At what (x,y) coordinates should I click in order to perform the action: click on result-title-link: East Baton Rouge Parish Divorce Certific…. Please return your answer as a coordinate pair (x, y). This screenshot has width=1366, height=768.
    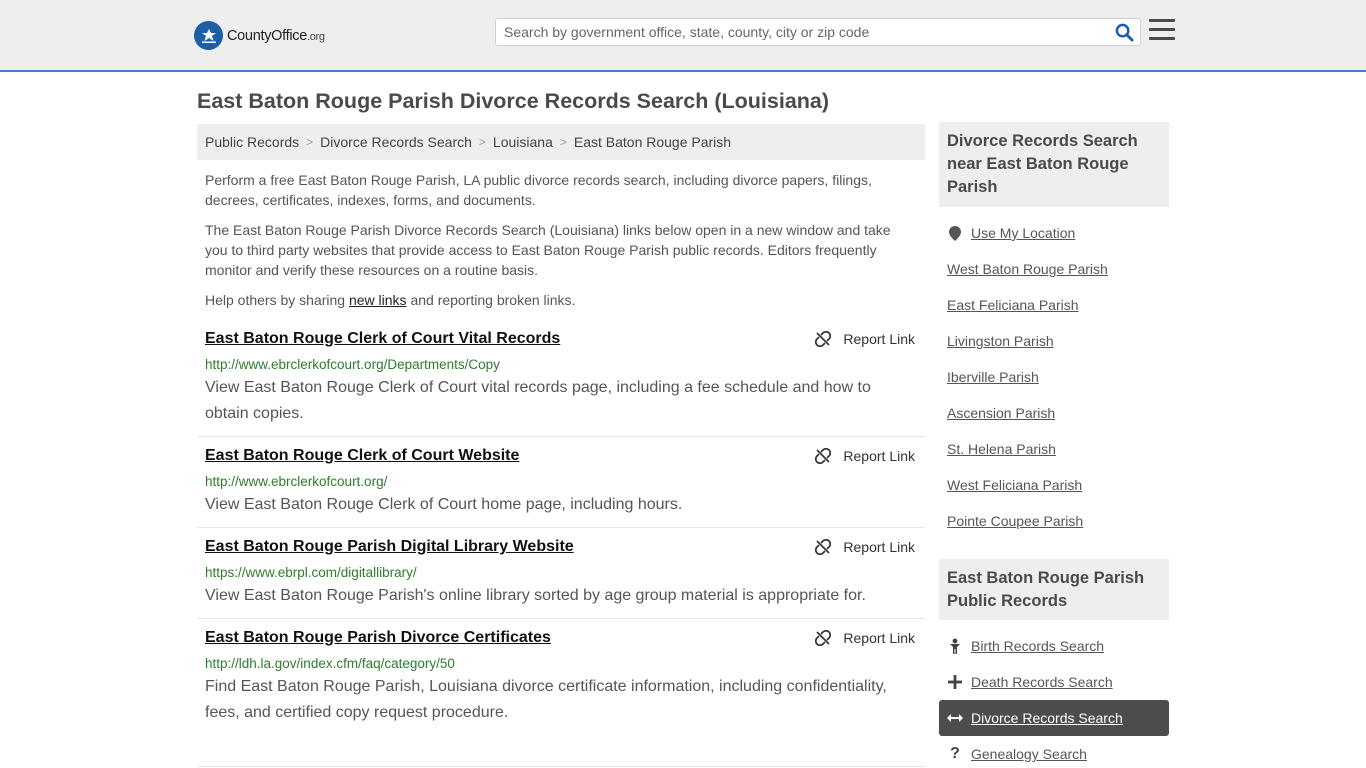
    Looking at the image, I should click on (378, 638).